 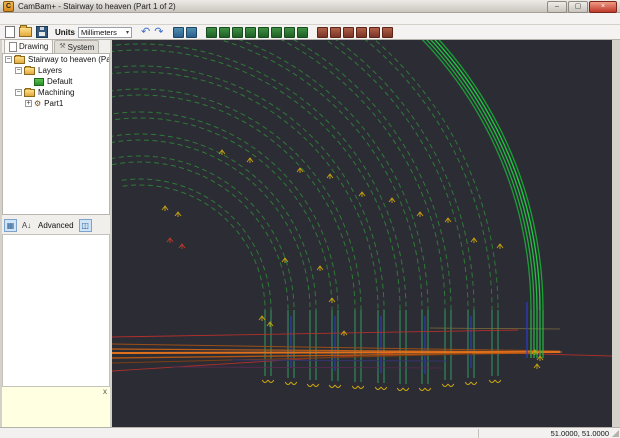 What do you see at coordinates (25, 31) in the screenshot?
I see `open-file-icon` at bounding box center [25, 31].